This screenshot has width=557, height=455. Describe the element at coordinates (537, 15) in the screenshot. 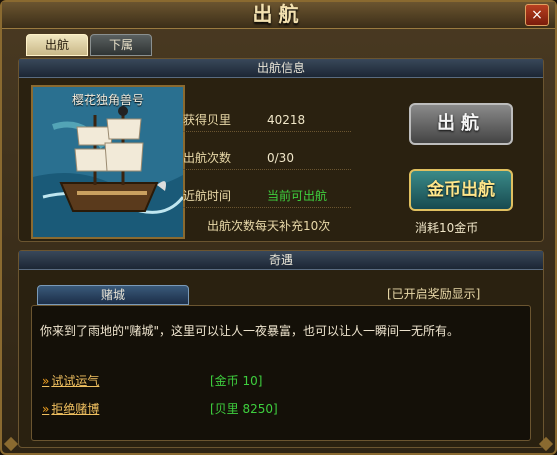

I see `close-button: ×` at that location.